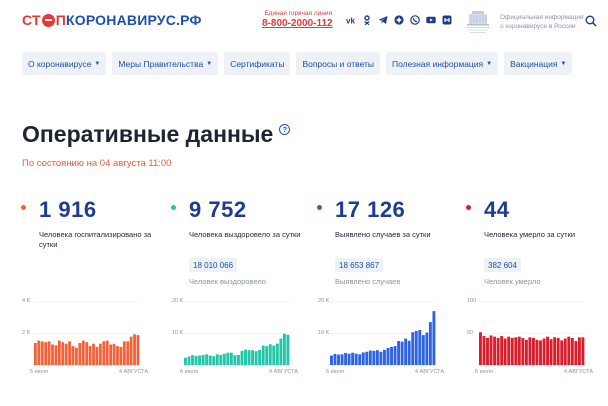 The width and height of the screenshot is (608, 406). Describe the element at coordinates (338, 63) in the screenshot. I see `nav-item-faq: Вопросы и ответы` at that location.